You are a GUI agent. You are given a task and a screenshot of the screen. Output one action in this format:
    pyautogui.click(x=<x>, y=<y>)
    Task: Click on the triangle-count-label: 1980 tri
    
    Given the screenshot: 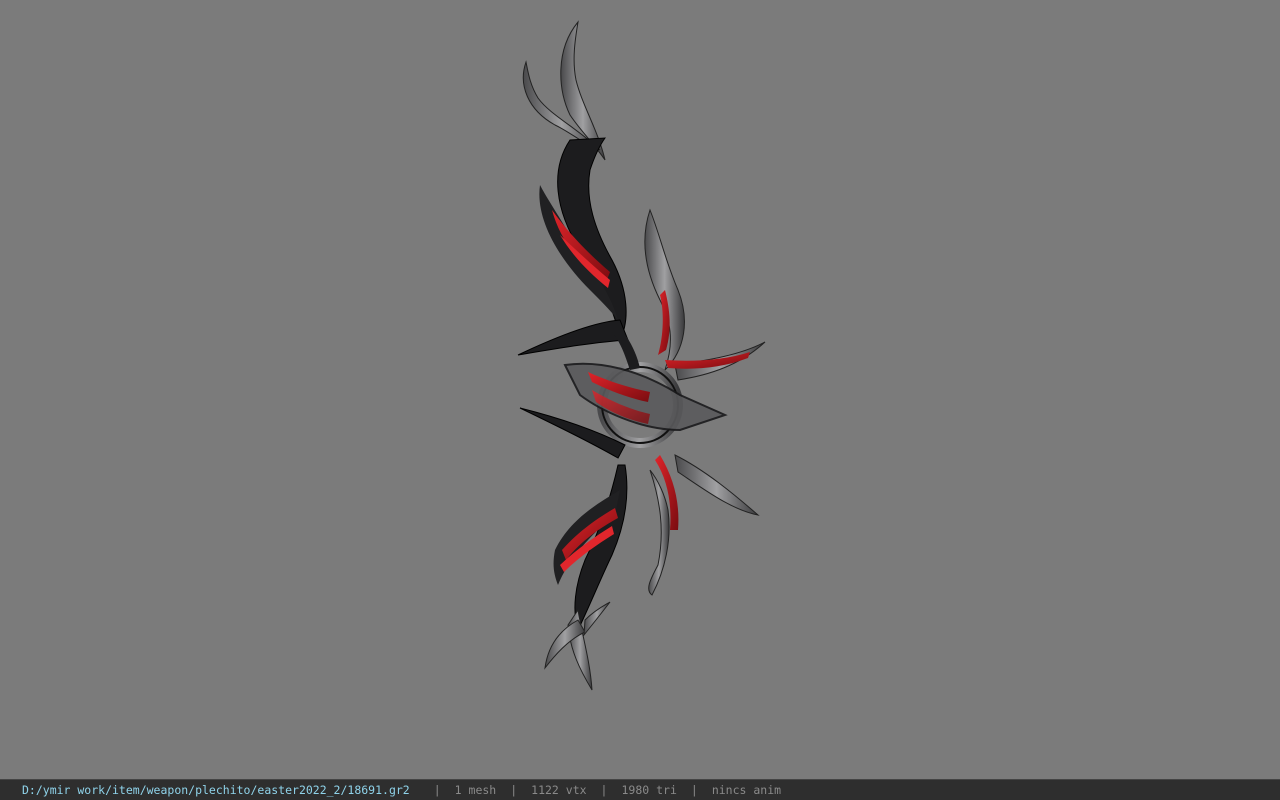 What is the action you would take?
    pyautogui.click(x=649, y=790)
    